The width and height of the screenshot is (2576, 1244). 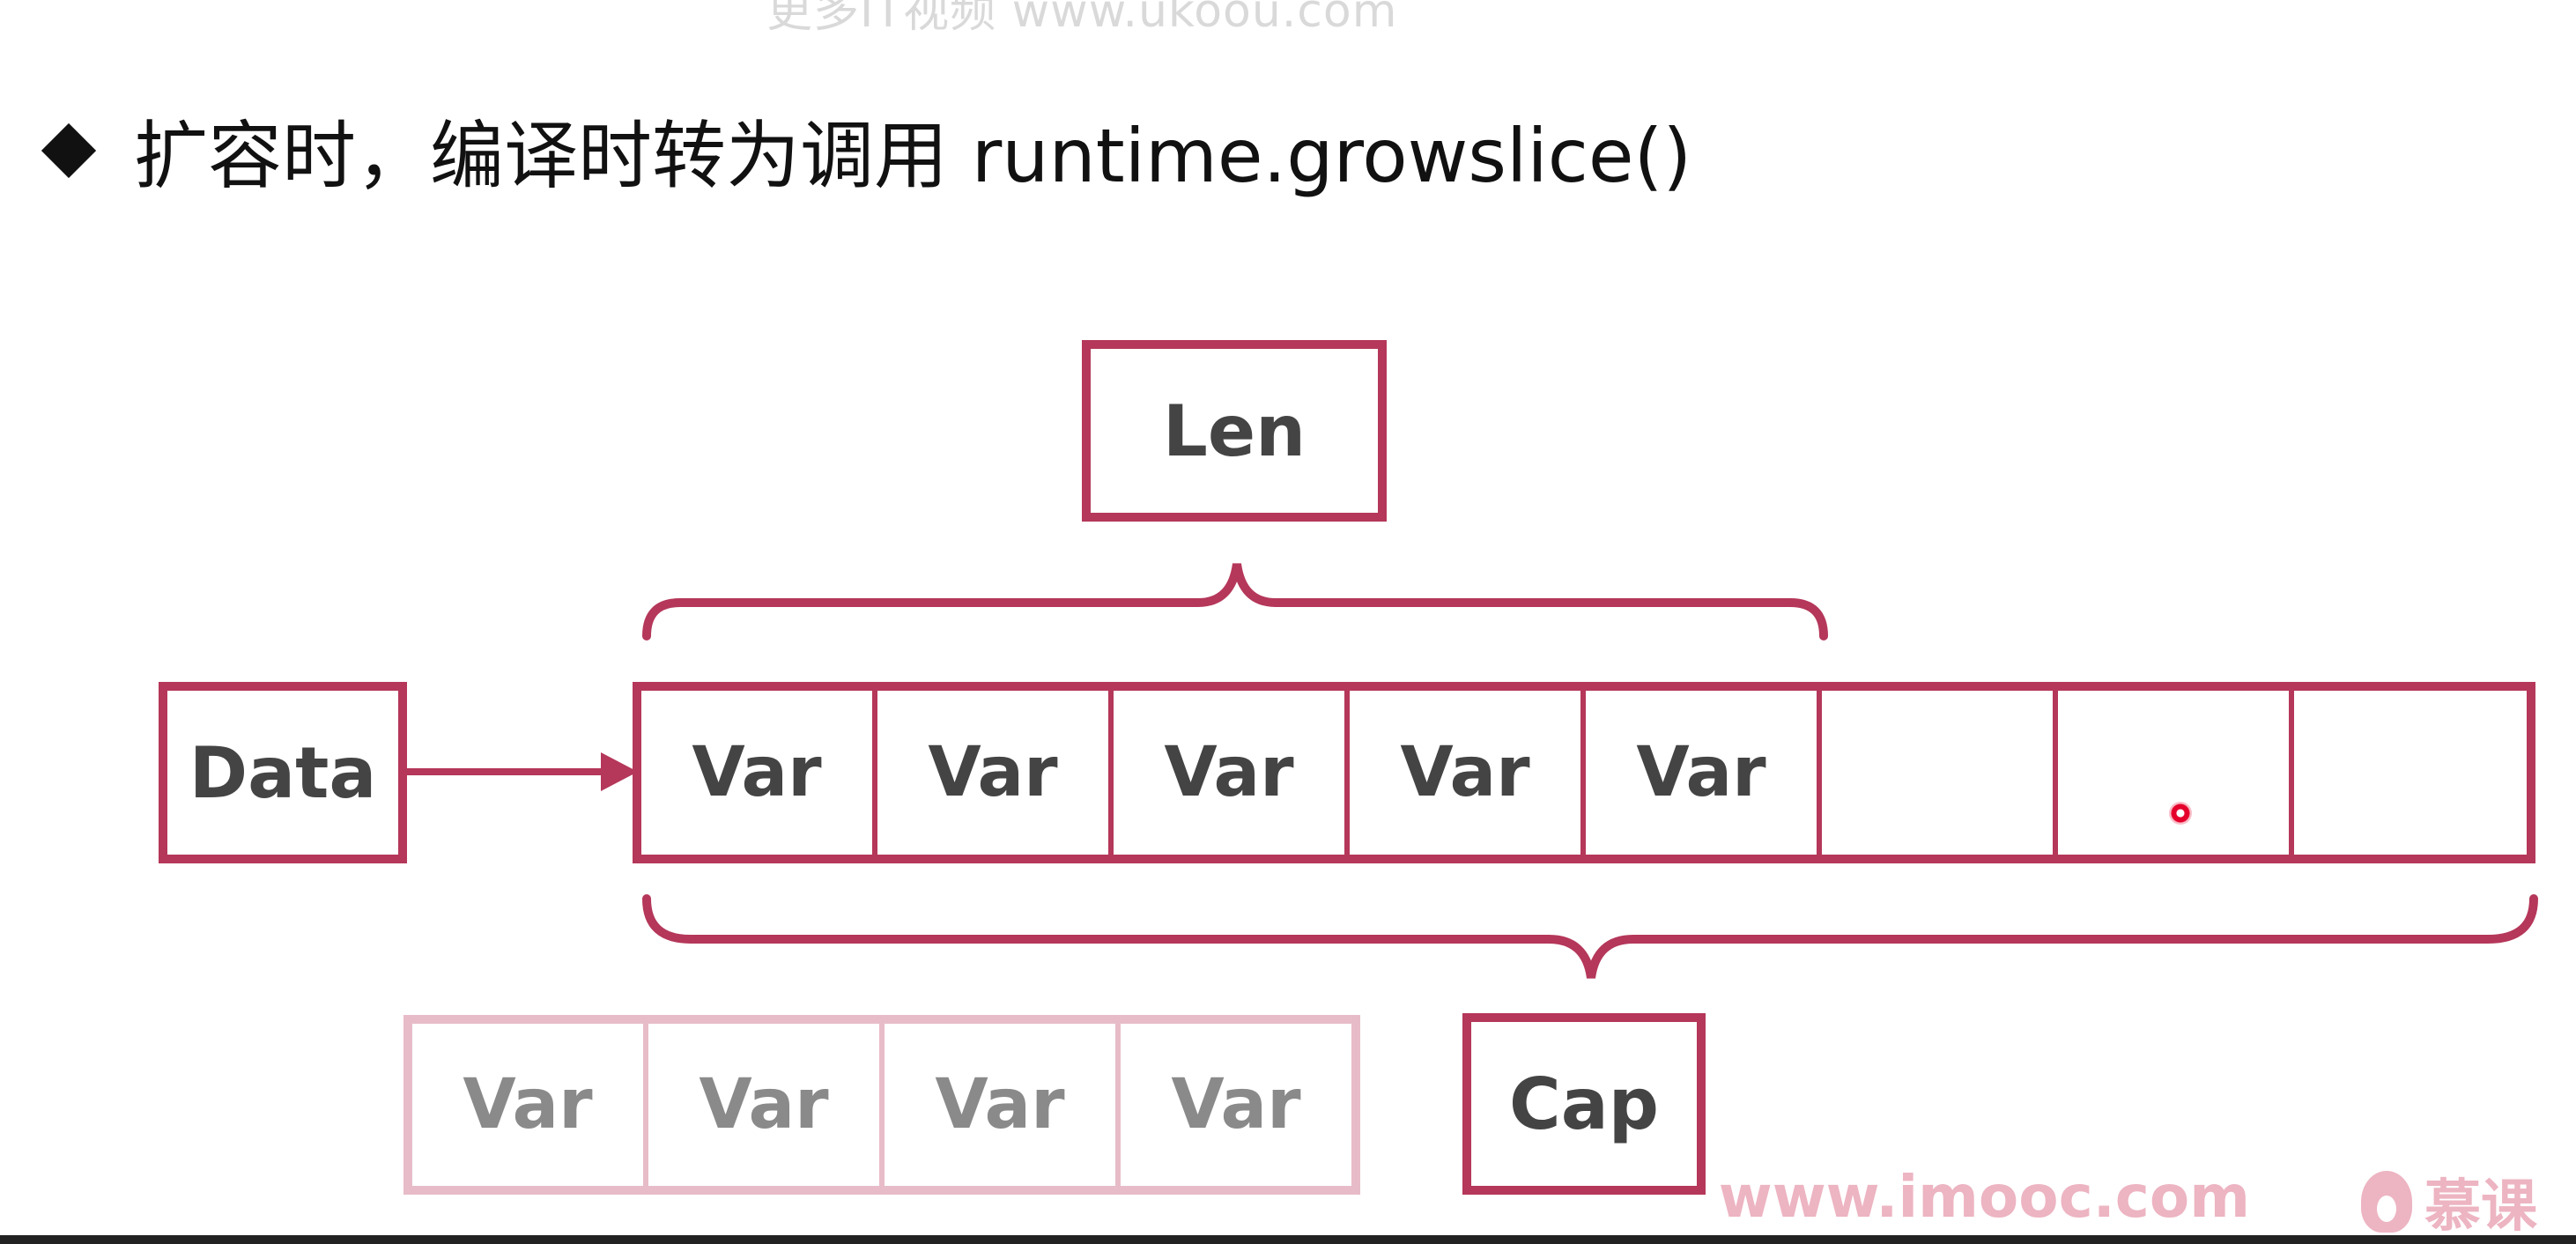 What do you see at coordinates (2180, 813) in the screenshot?
I see `pointer-dot-icon` at bounding box center [2180, 813].